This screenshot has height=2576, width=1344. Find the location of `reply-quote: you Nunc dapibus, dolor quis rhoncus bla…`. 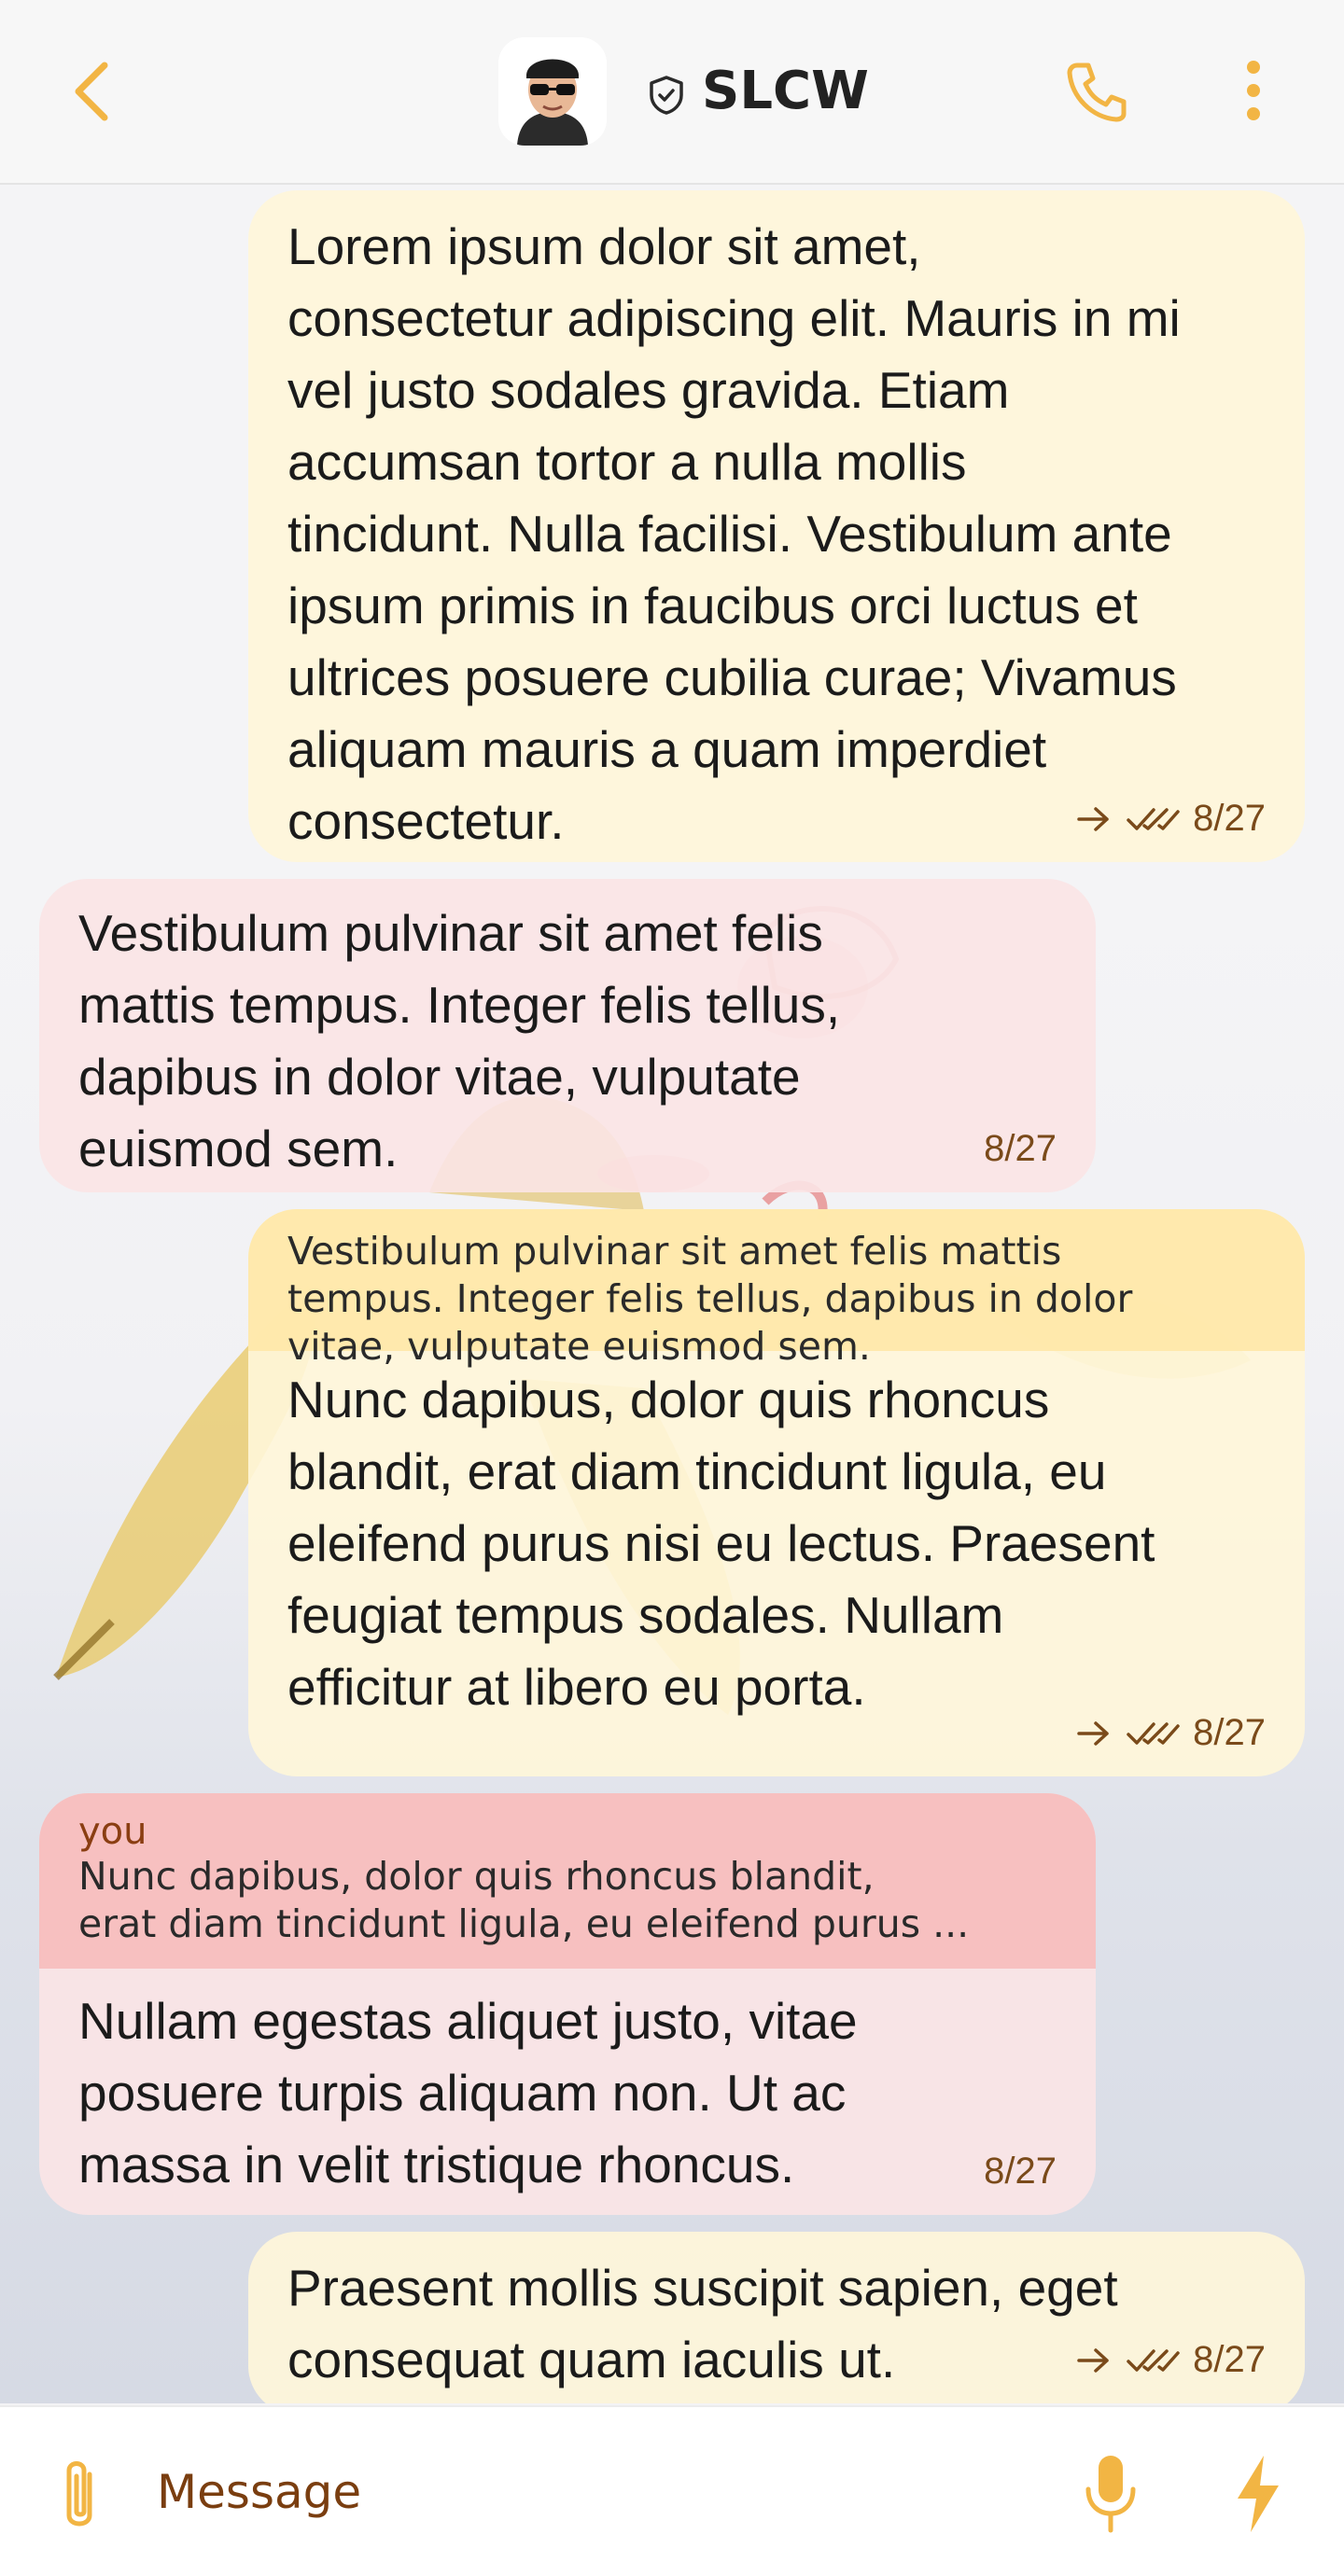

reply-quote: you Nunc dapibus, dolor quis rhoncus bla… is located at coordinates (567, 1881).